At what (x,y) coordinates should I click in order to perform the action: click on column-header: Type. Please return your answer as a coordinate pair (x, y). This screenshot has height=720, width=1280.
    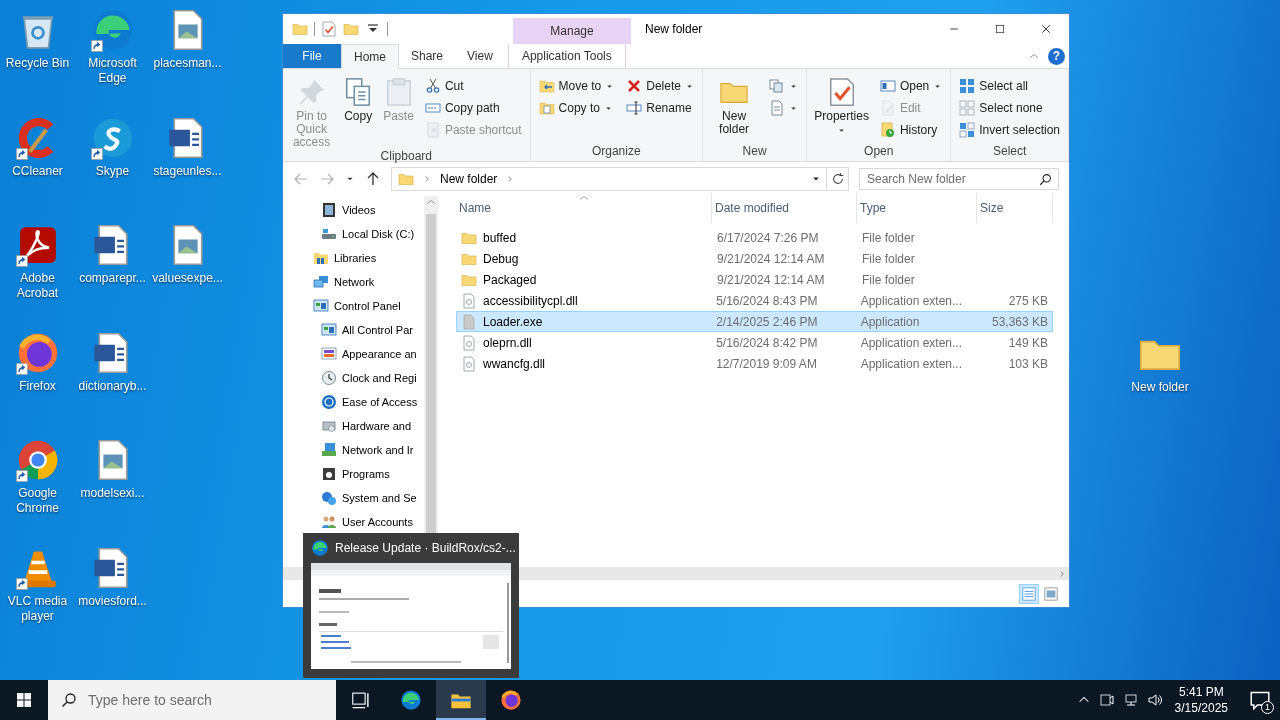
    Looking at the image, I should click on (917, 208).